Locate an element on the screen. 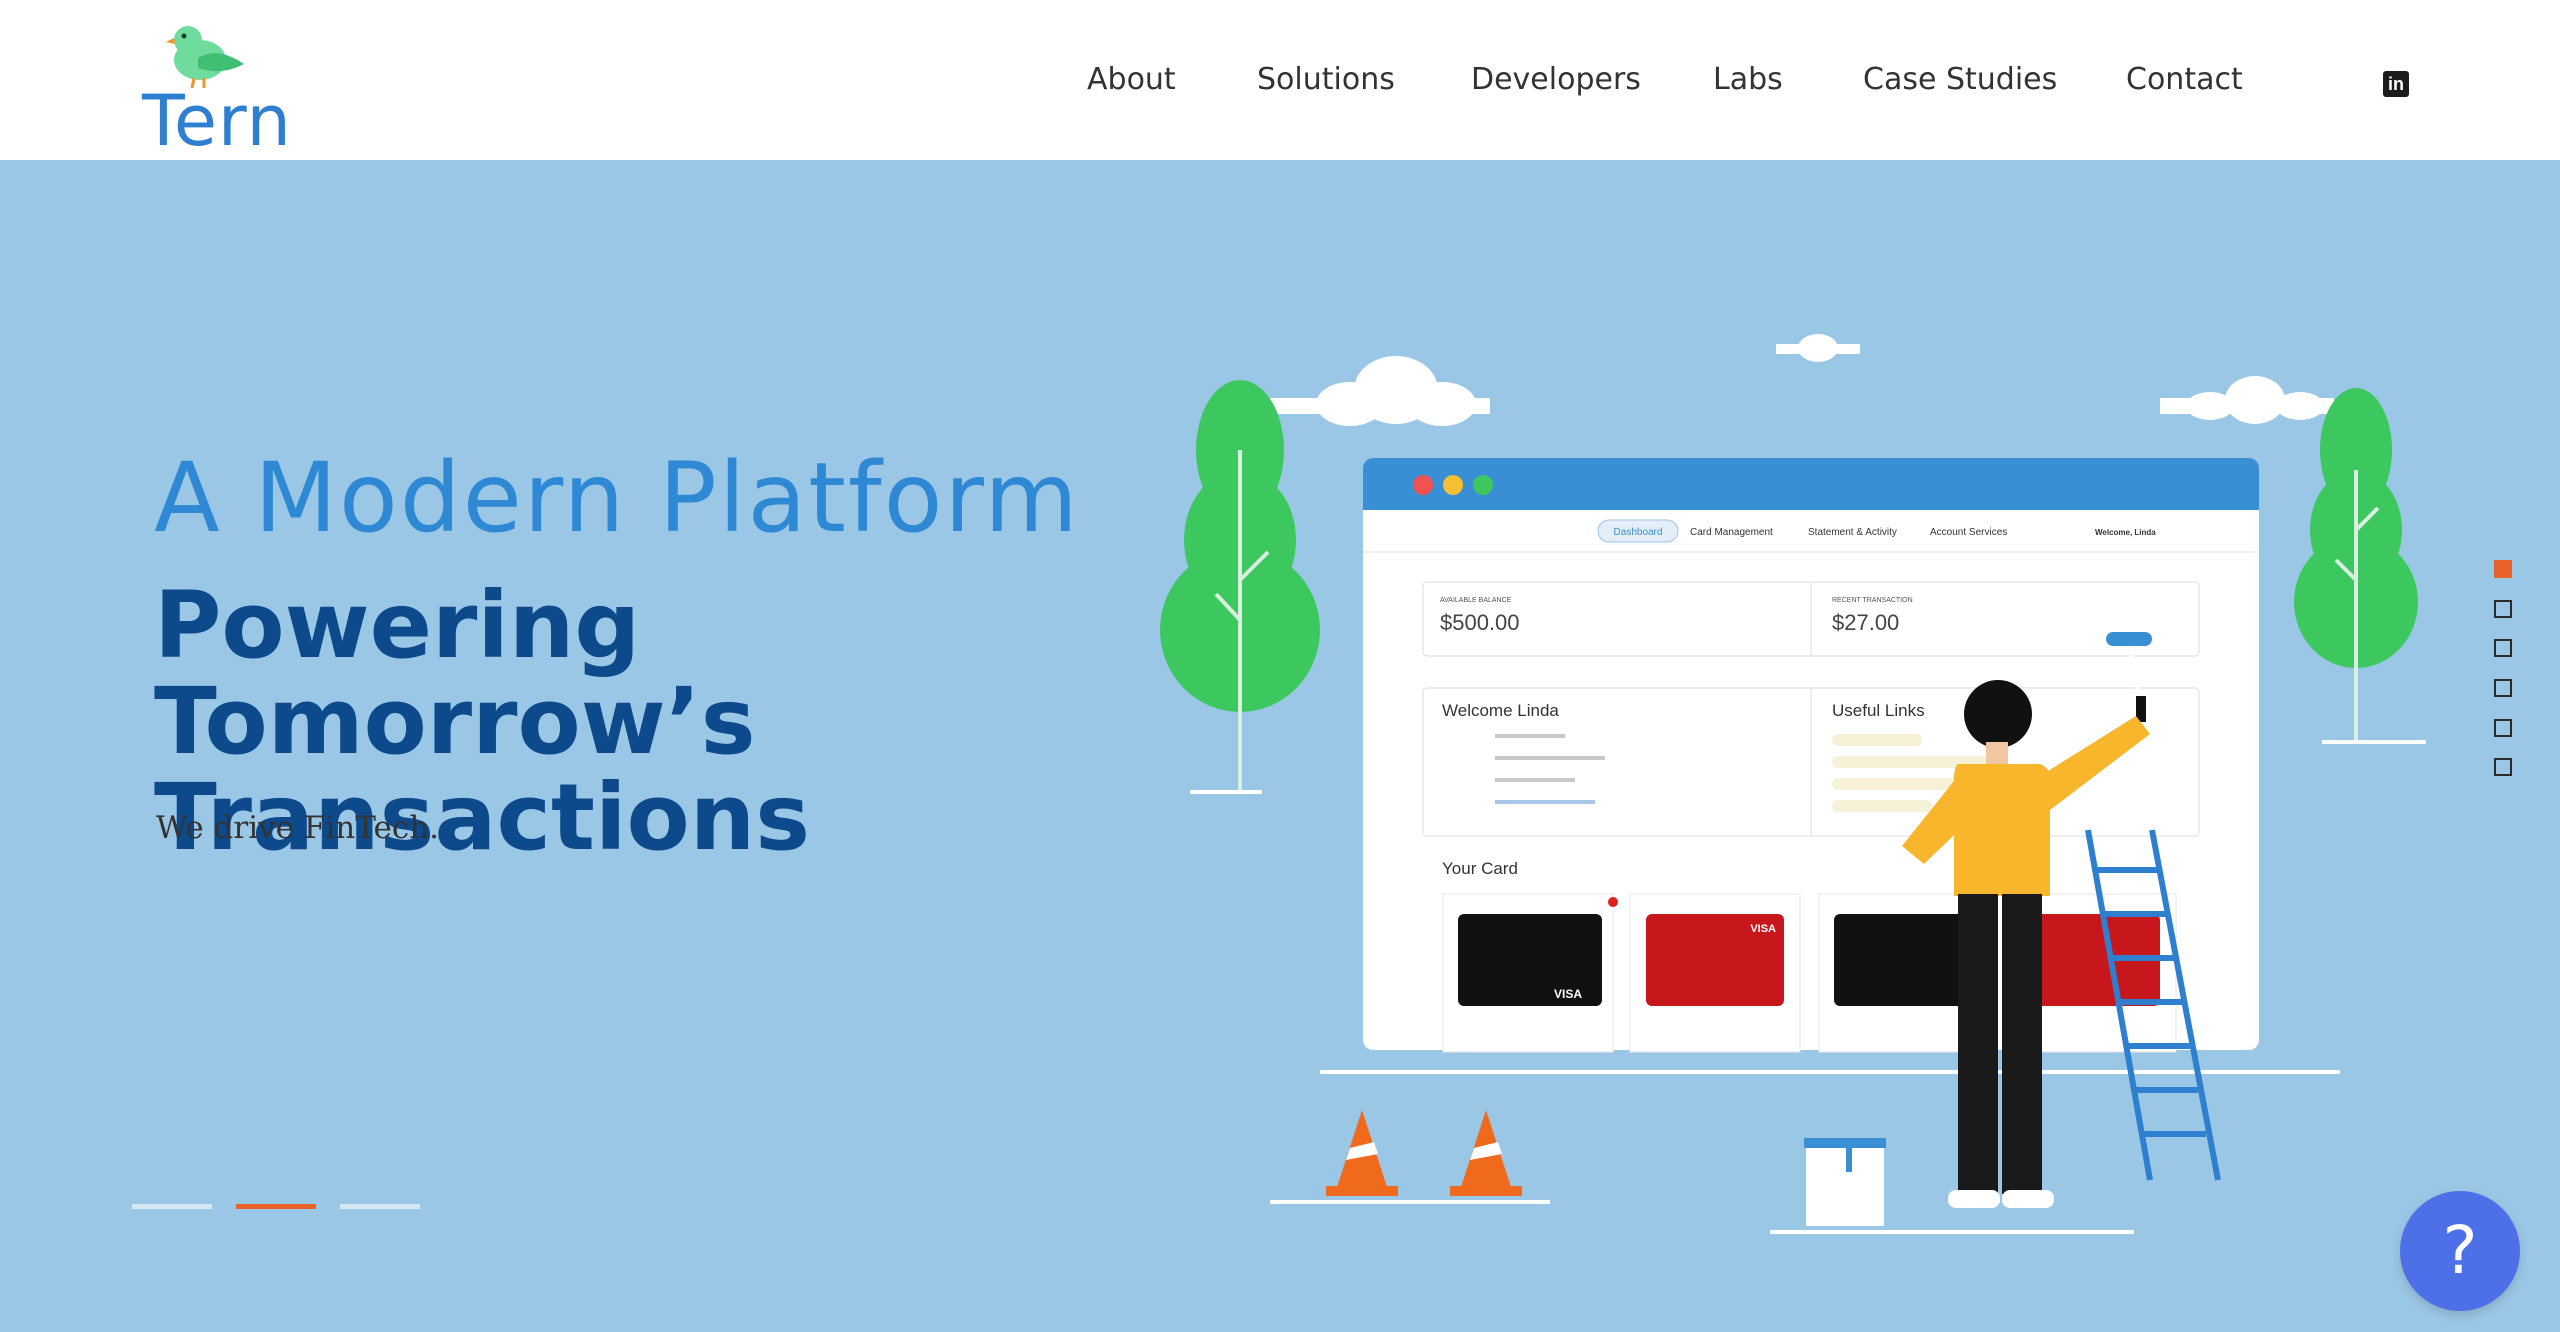  tab-dashboard: Dashboard is located at coordinates (1638, 532).